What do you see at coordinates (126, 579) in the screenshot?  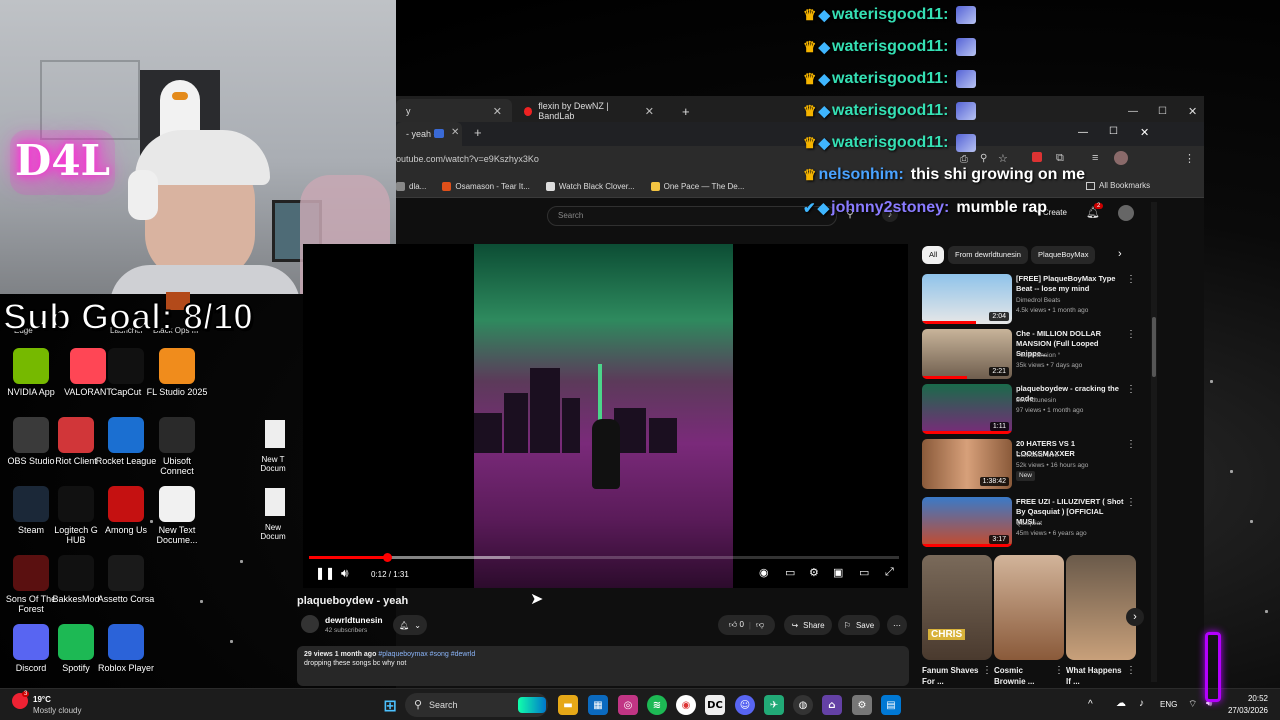 I see `desktop-icon: Assetto Corsa` at bounding box center [126, 579].